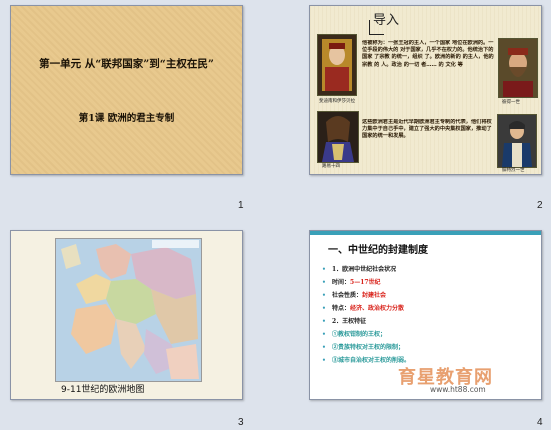  I want to click on list-item: • ①教权钳制的王权；, so click(354, 334).